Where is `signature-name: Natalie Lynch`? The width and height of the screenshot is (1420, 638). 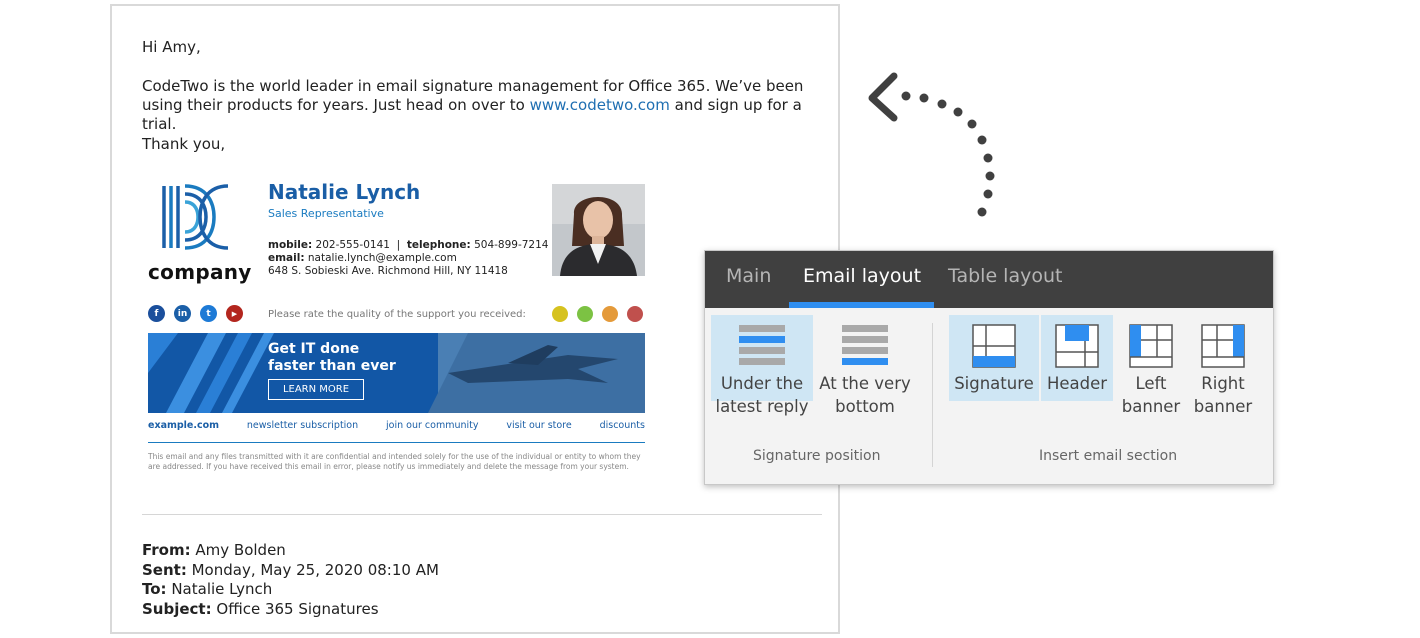 signature-name: Natalie Lynch is located at coordinates (344, 192).